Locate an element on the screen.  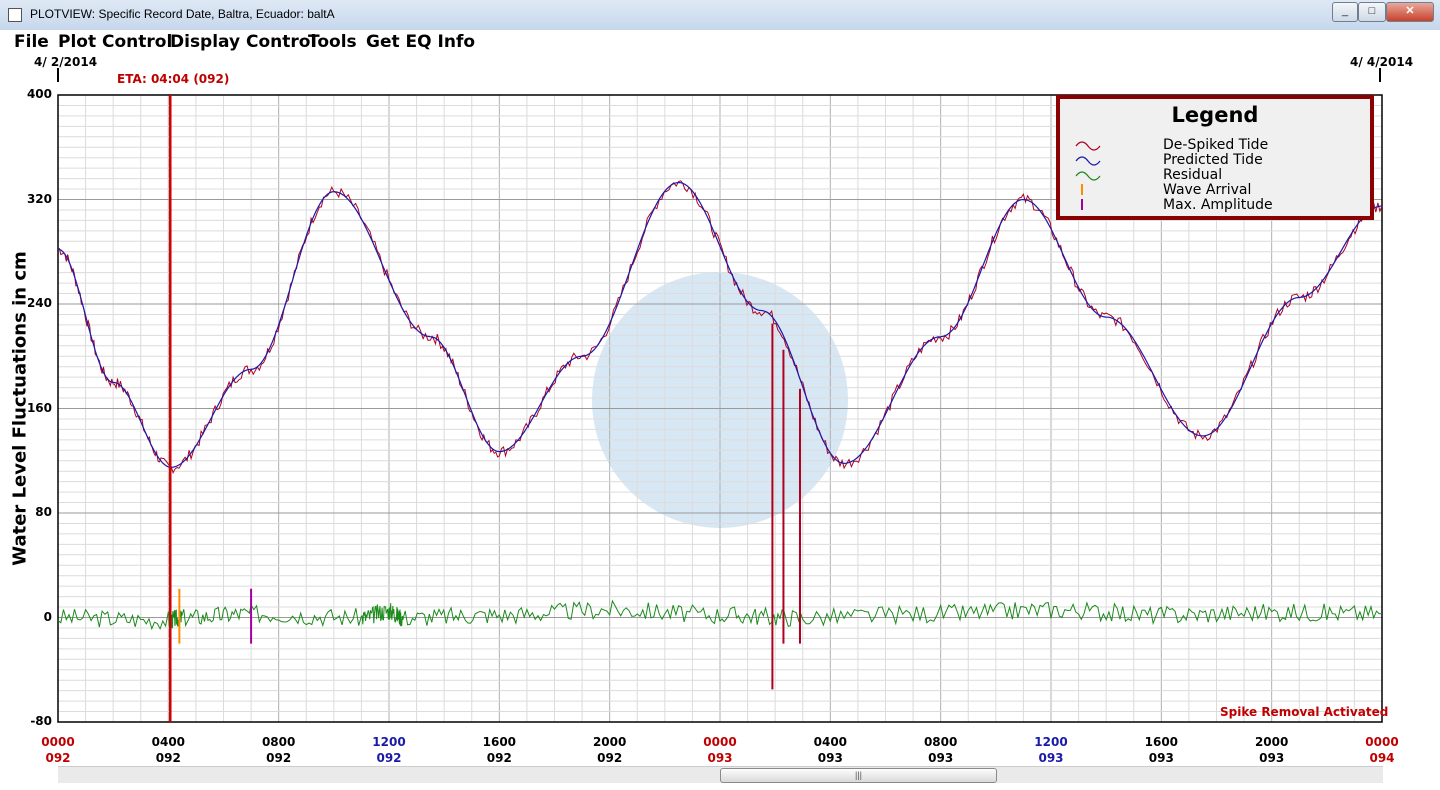
legend-item: De-Spiked Tide is located at coordinates (1210, 145).